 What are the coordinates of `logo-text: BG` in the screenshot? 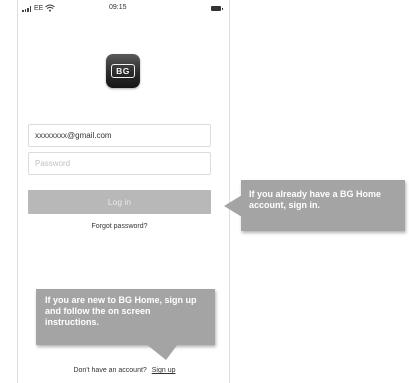 It's located at (123, 71).